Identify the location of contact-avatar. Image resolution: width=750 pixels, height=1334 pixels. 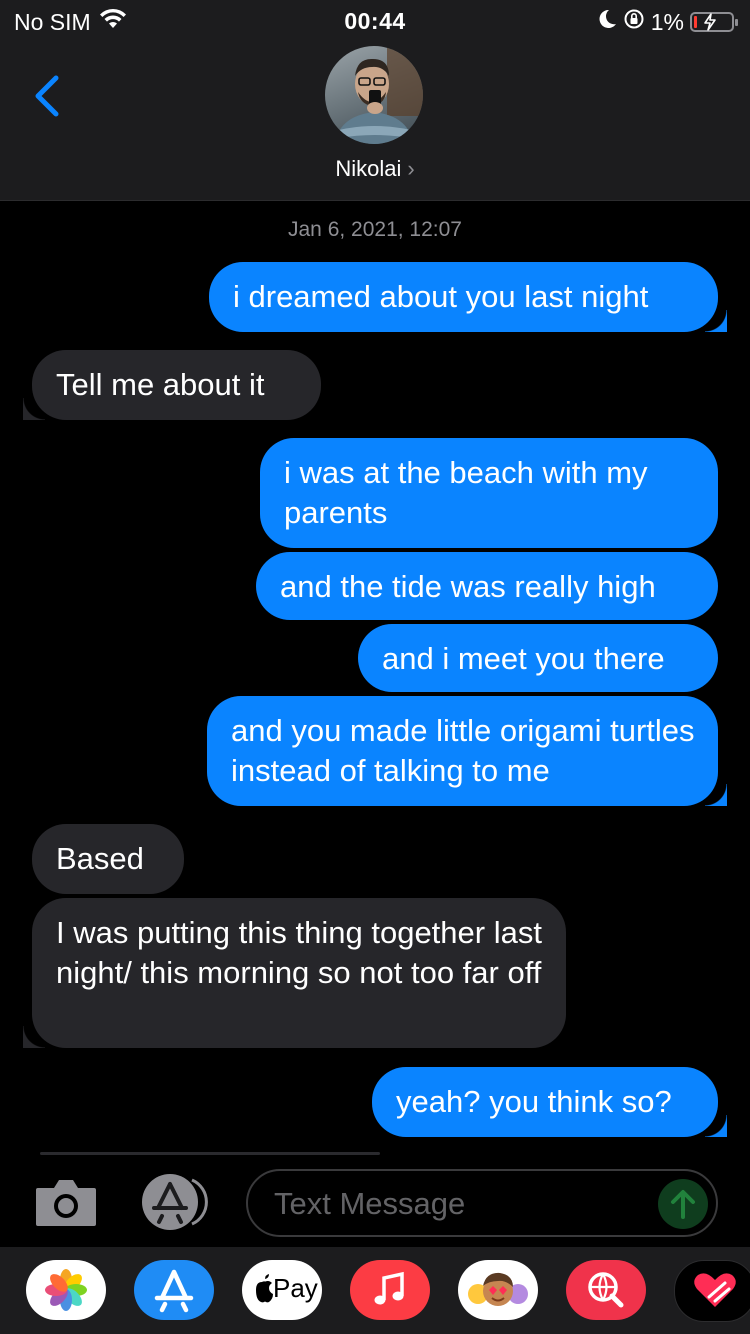
(374, 95).